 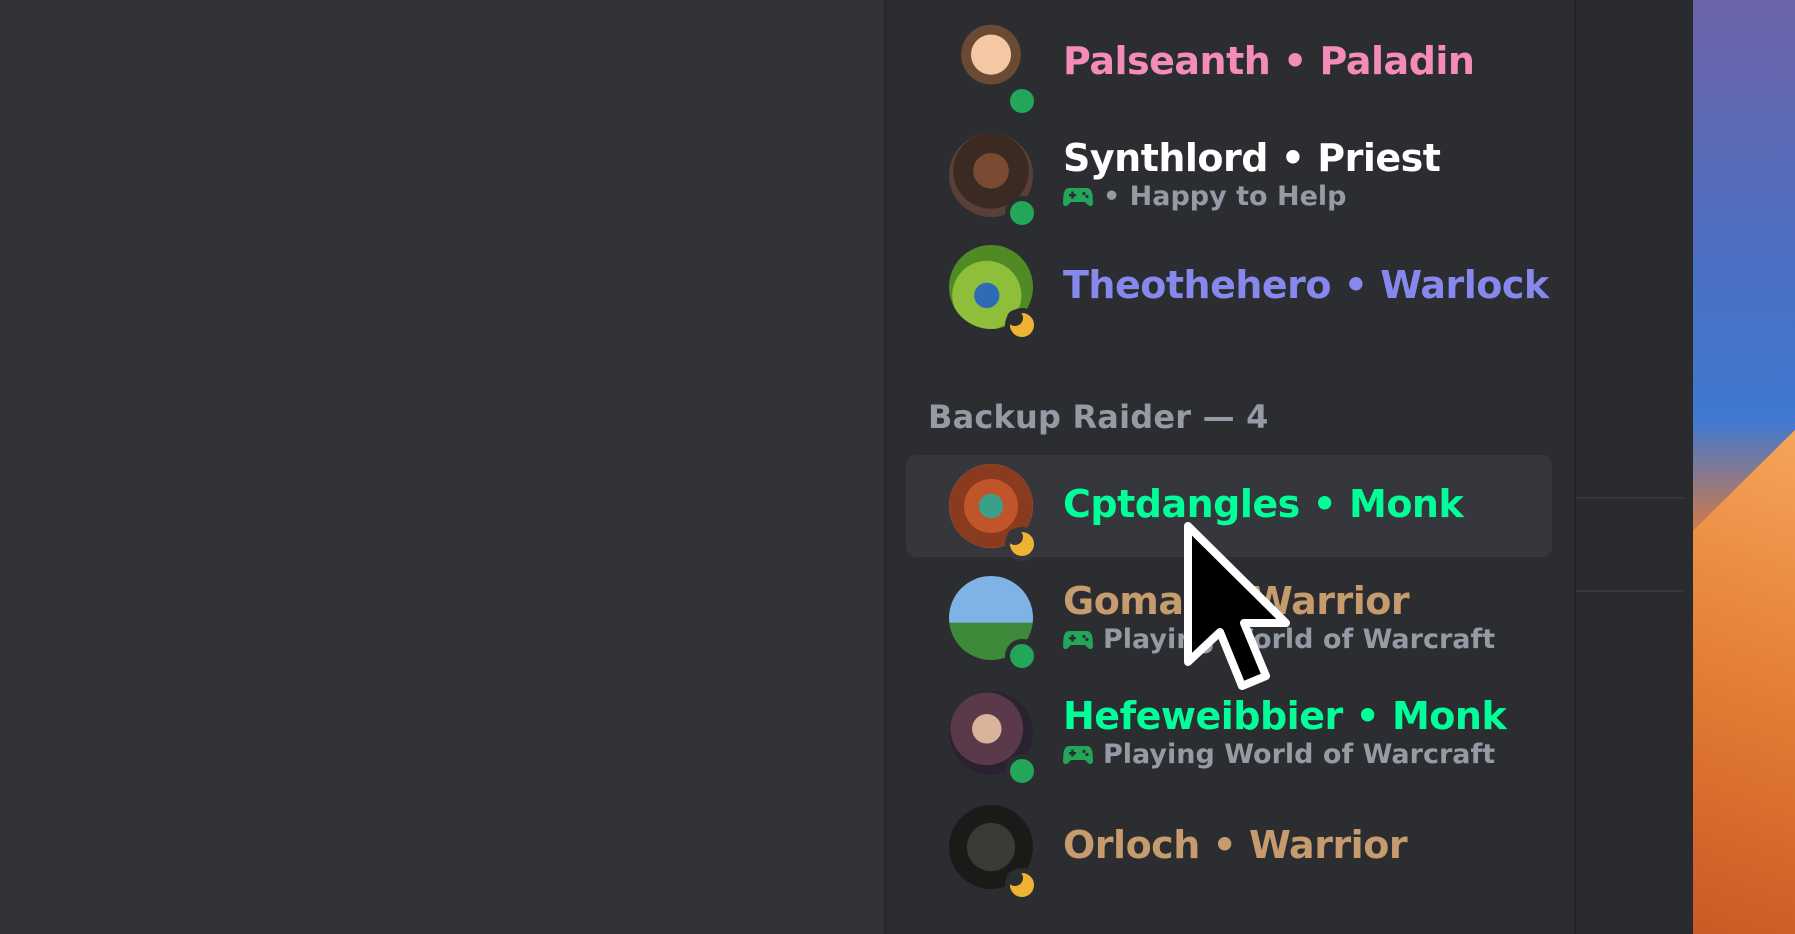 I want to click on member-item-palseanth: Palseanth • Paladin, so click(x=1229, y=65).